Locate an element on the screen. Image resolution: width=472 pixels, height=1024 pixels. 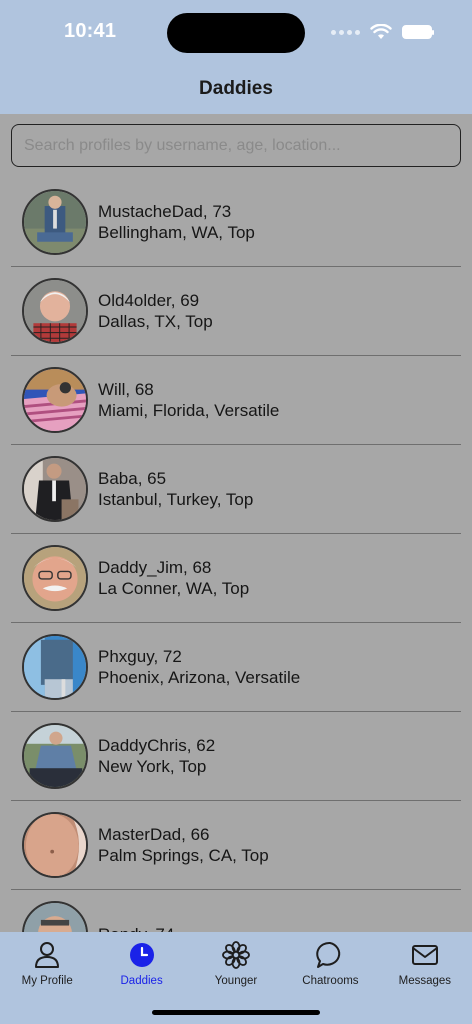
tab-label: Younger is located at coordinates (236, 981).